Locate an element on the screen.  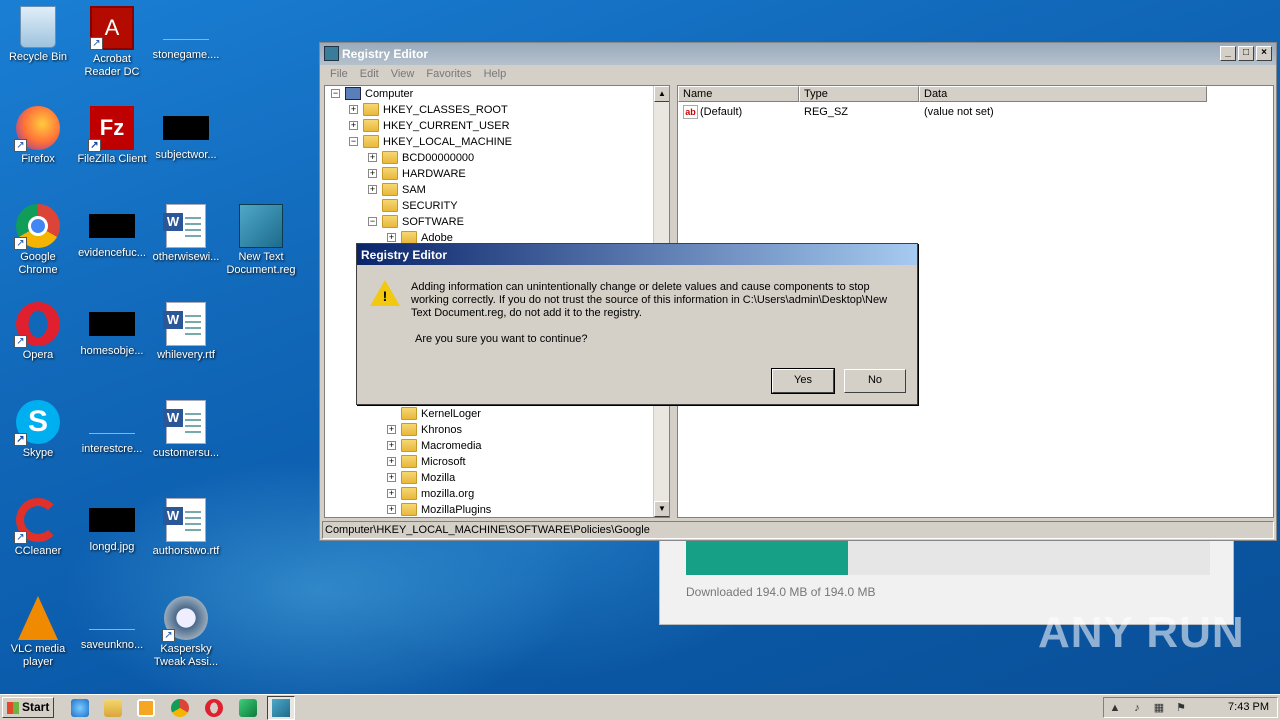
ccleaner-icon: ↗ is located at coordinates (37, 521).